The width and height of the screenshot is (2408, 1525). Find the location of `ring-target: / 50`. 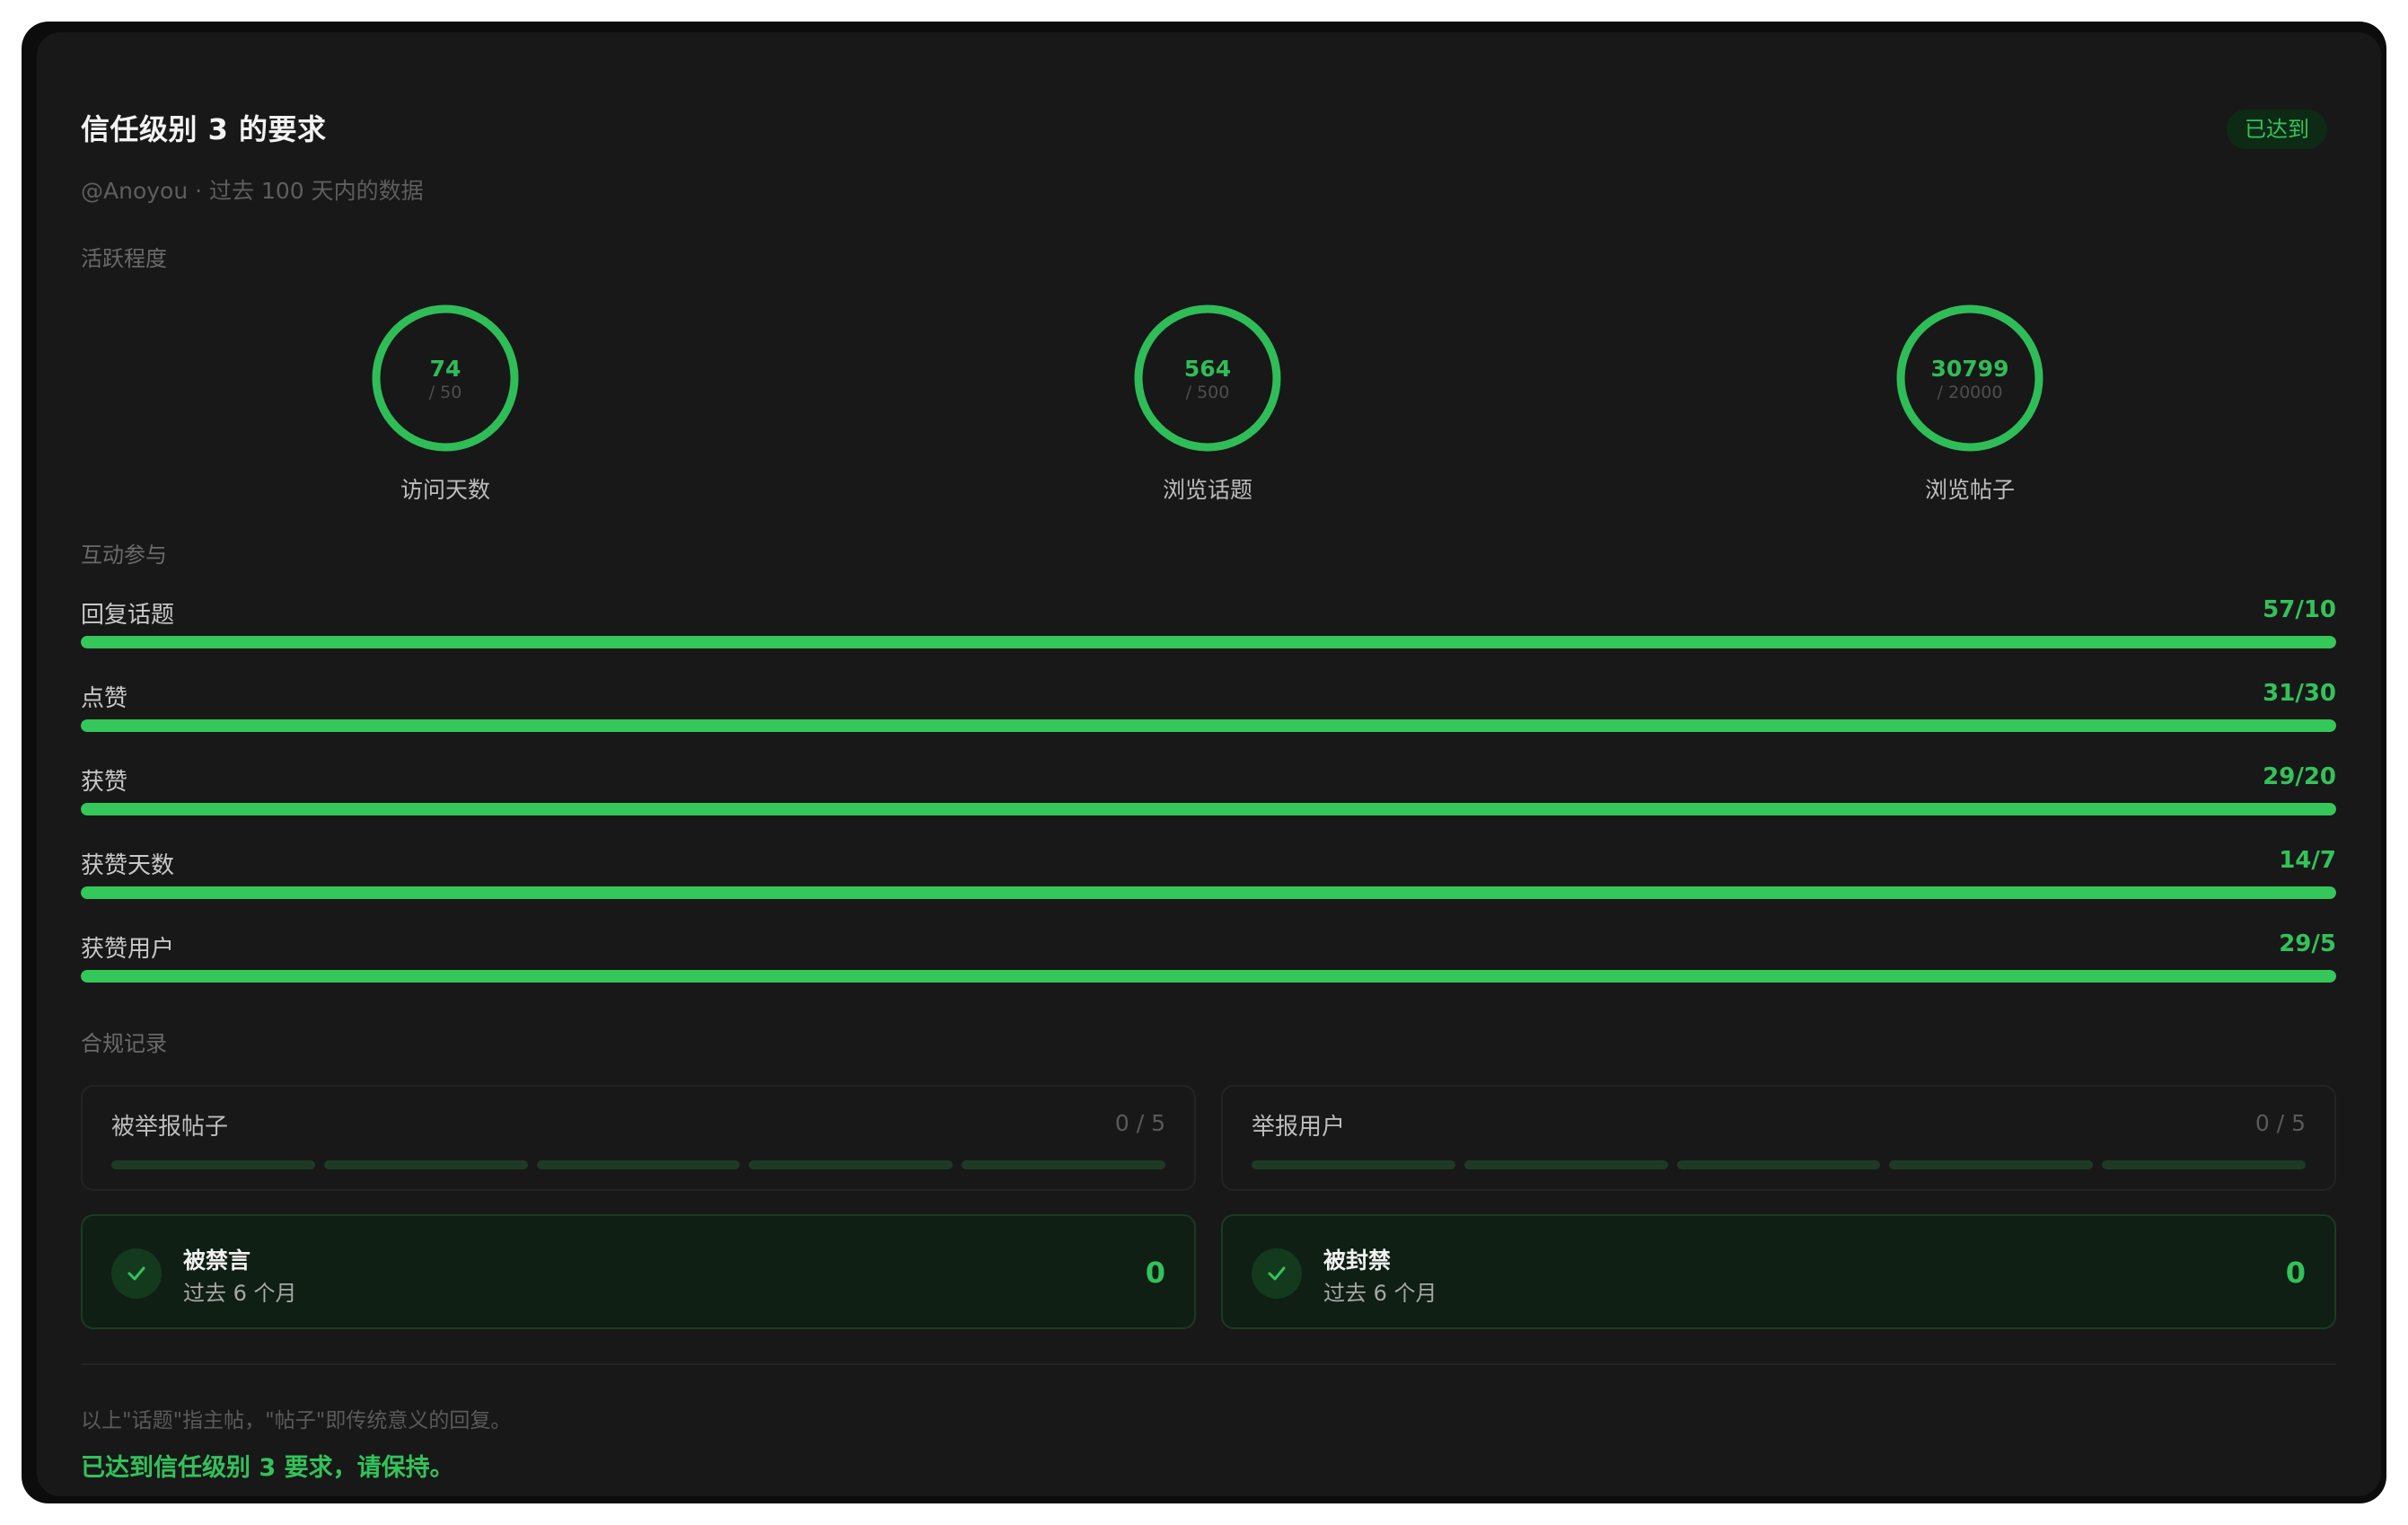

ring-target: / 50 is located at coordinates (445, 392).